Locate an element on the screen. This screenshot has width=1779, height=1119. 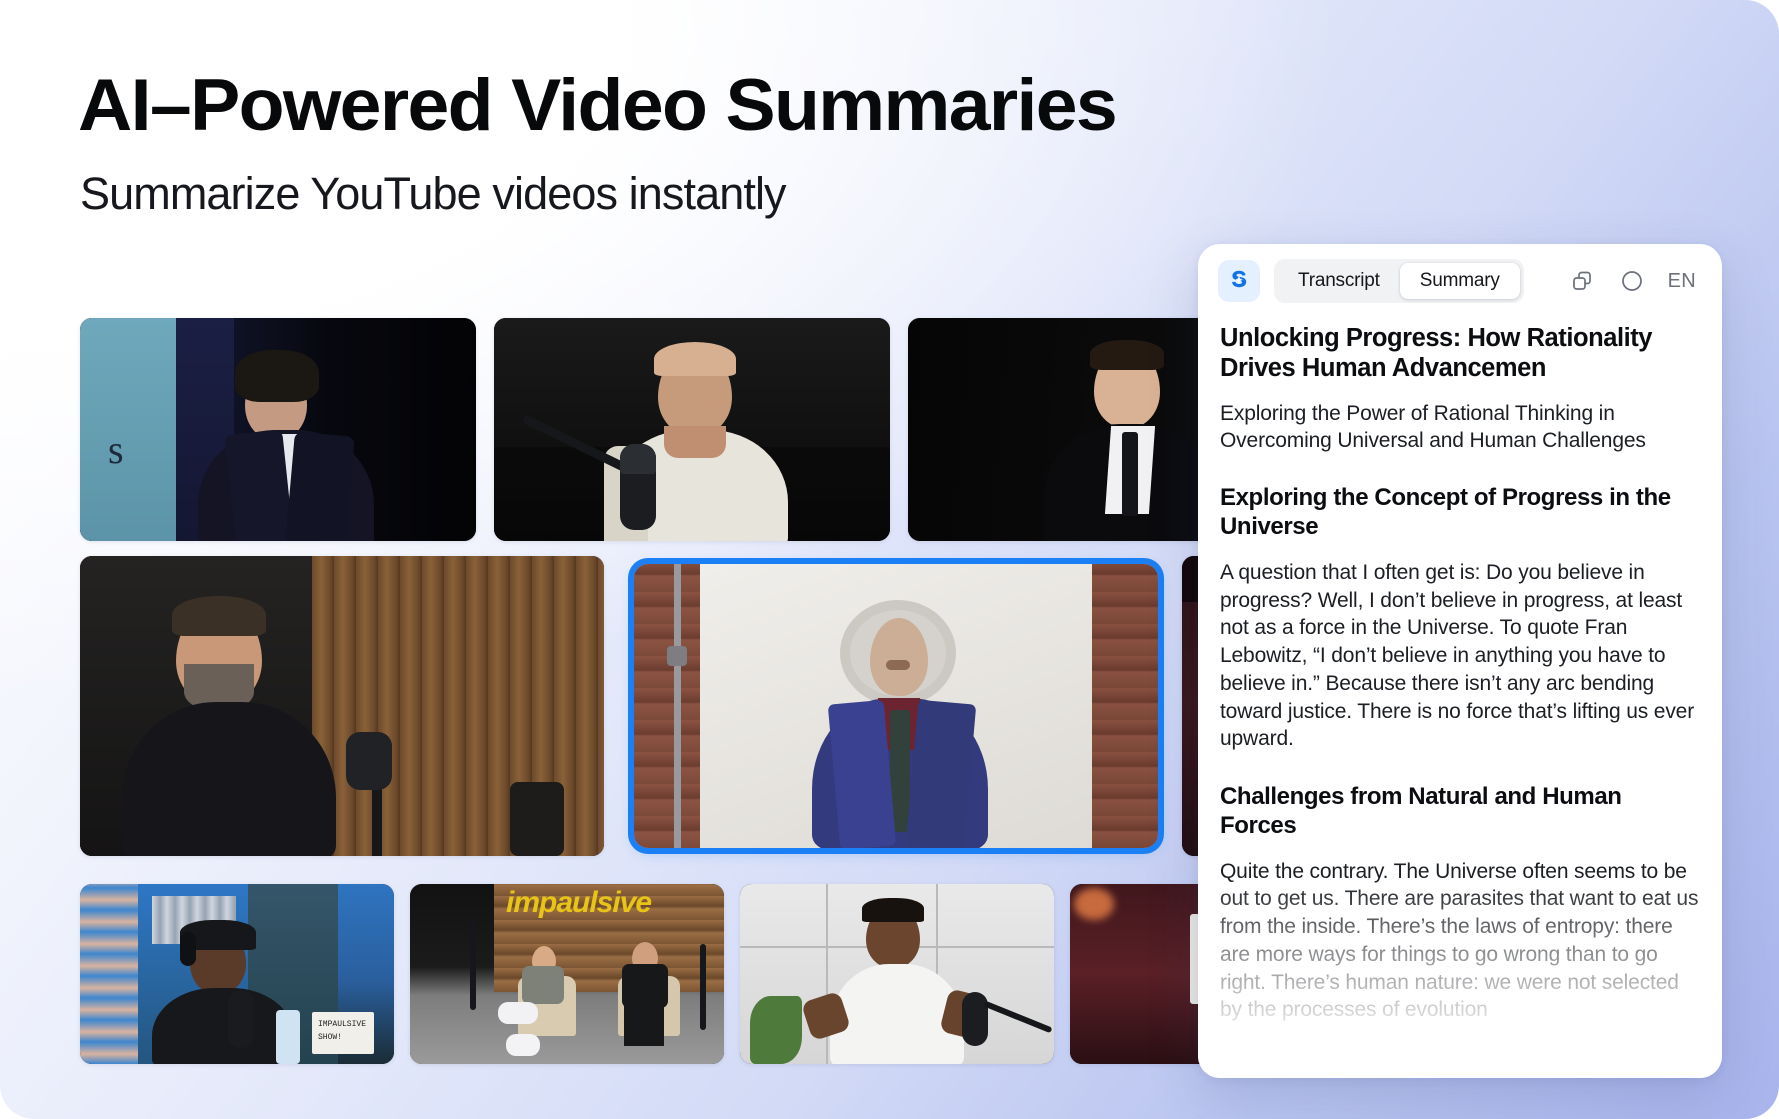
tab-transcript: Transcript is located at coordinates (1339, 281).